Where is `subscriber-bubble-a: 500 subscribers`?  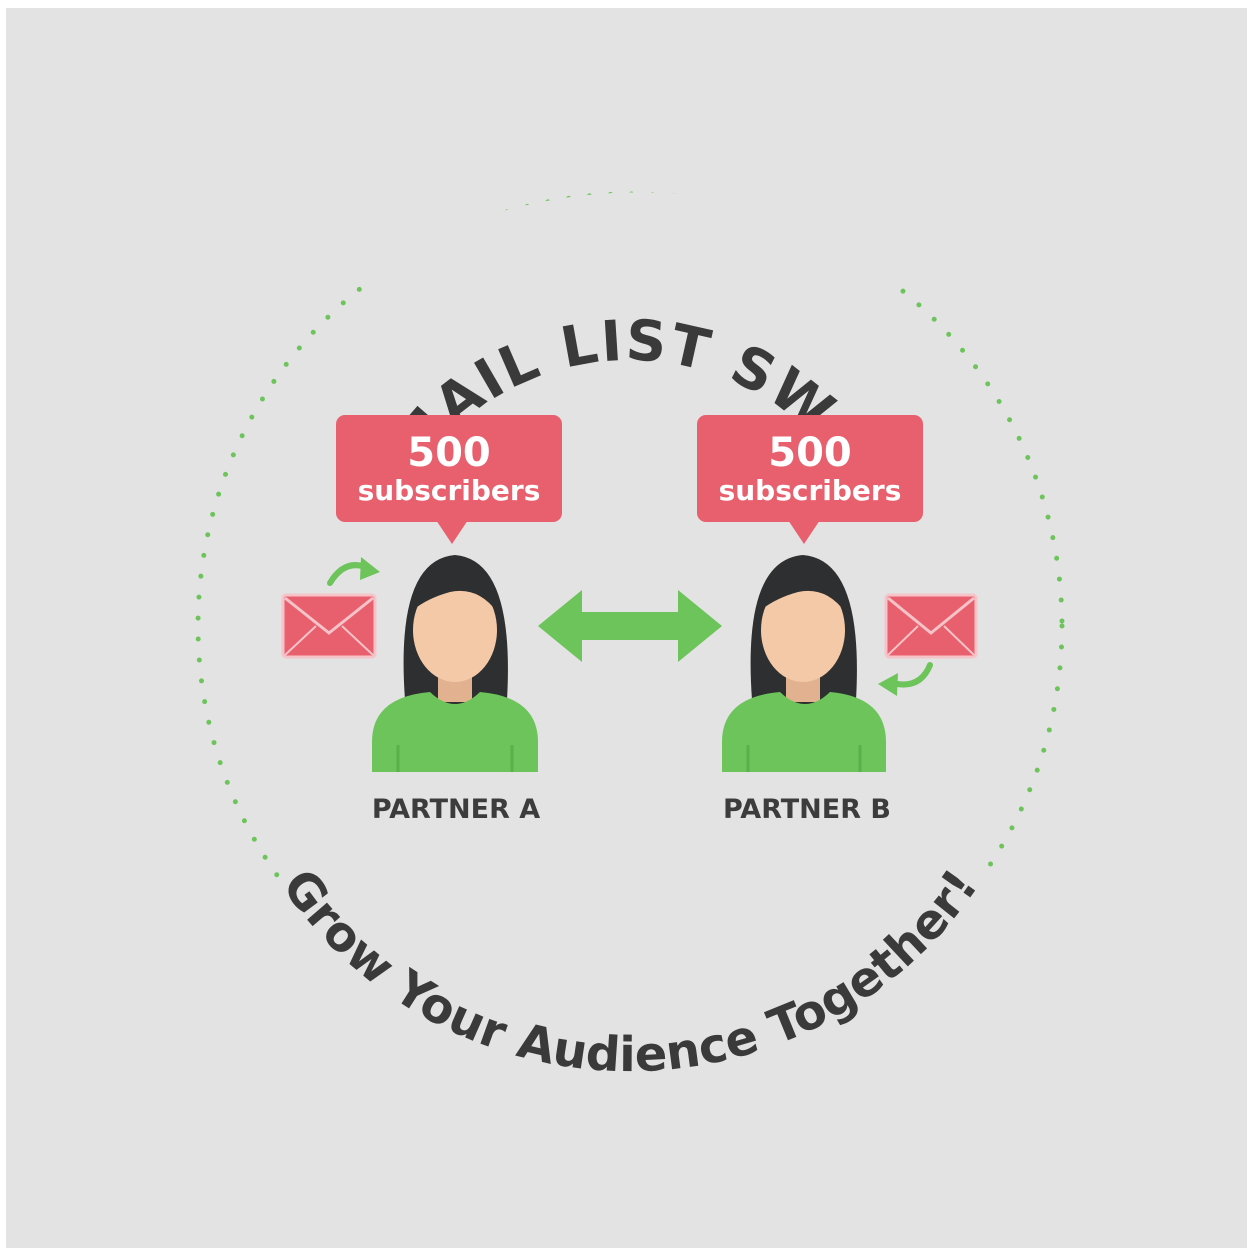 subscriber-bubble-a: 500 subscribers is located at coordinates (449, 479).